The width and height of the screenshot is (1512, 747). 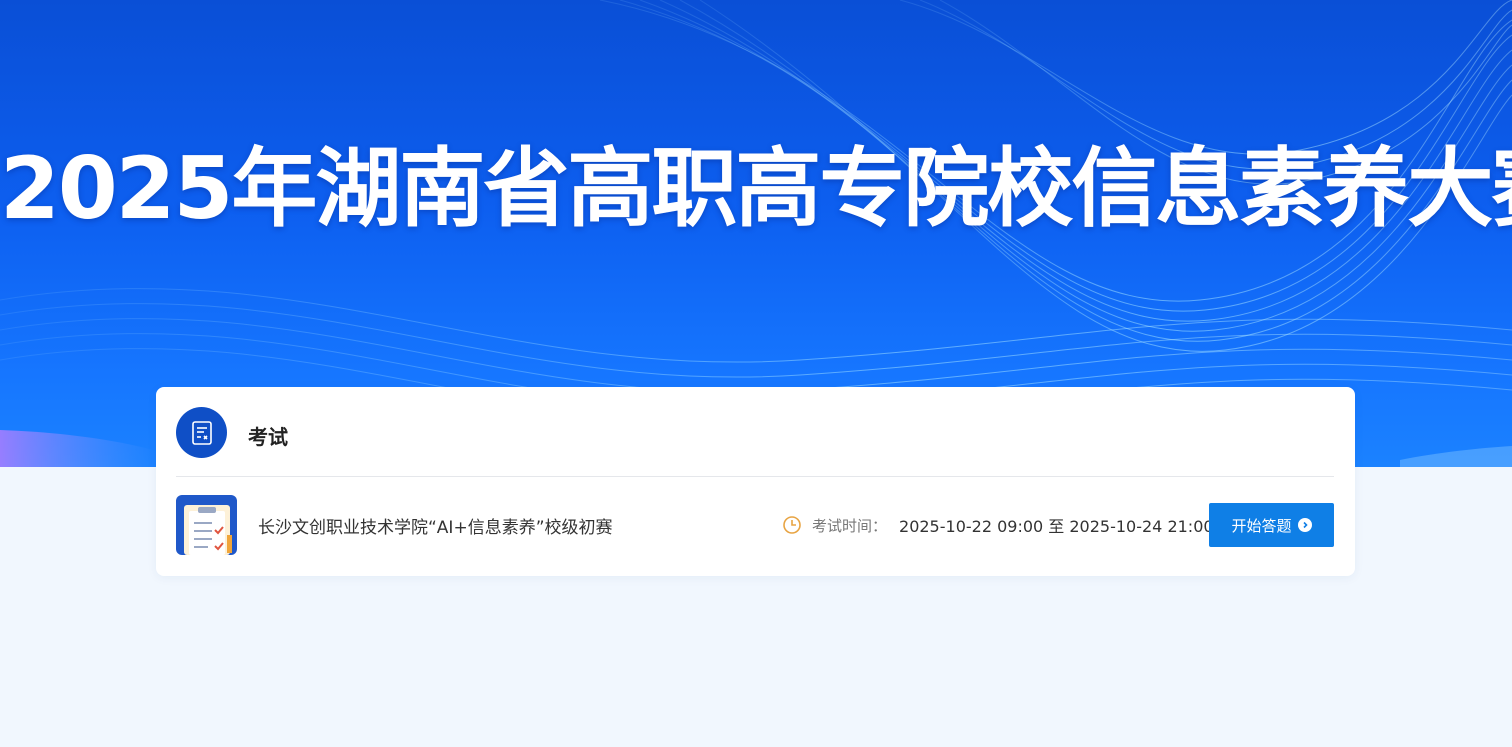 I want to click on exam-thumbnail-icon, so click(x=206, y=525).